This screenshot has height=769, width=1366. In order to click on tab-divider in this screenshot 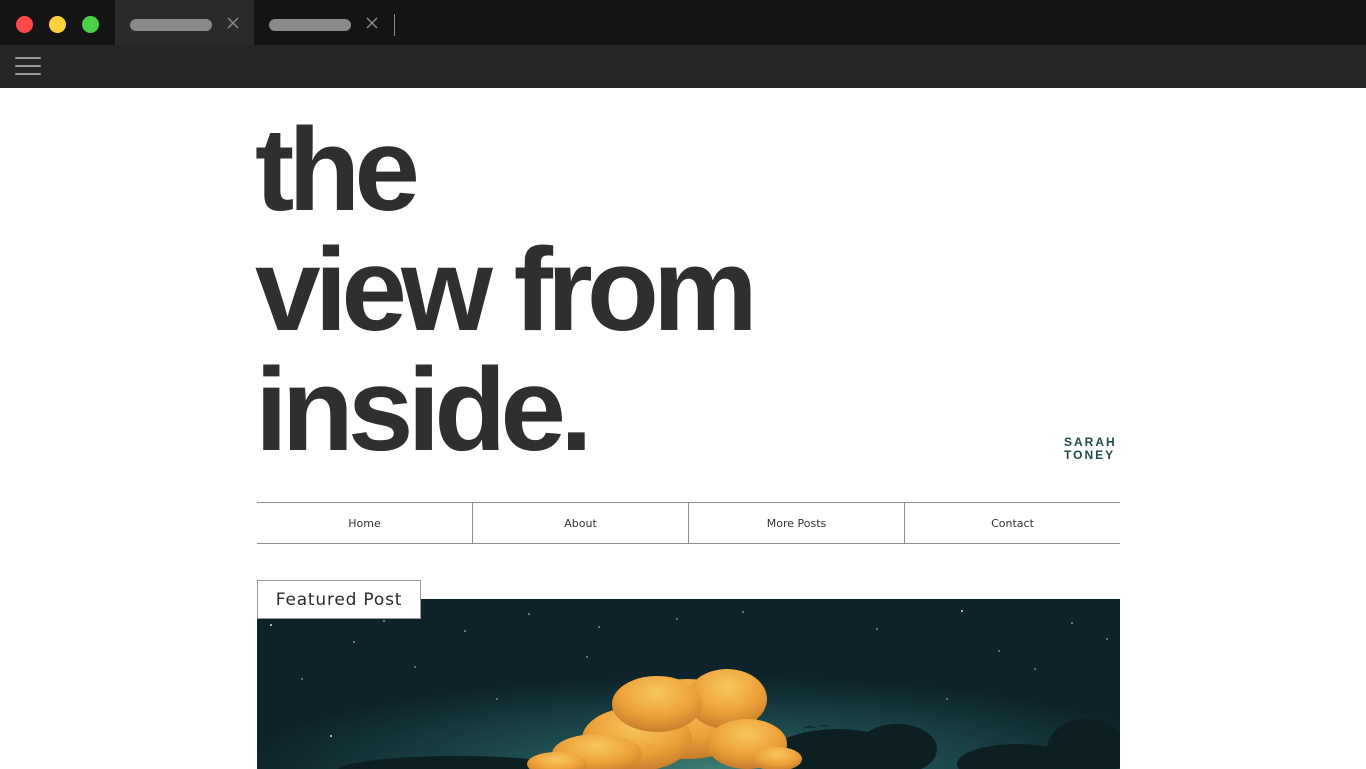, I will do `click(394, 25)`.